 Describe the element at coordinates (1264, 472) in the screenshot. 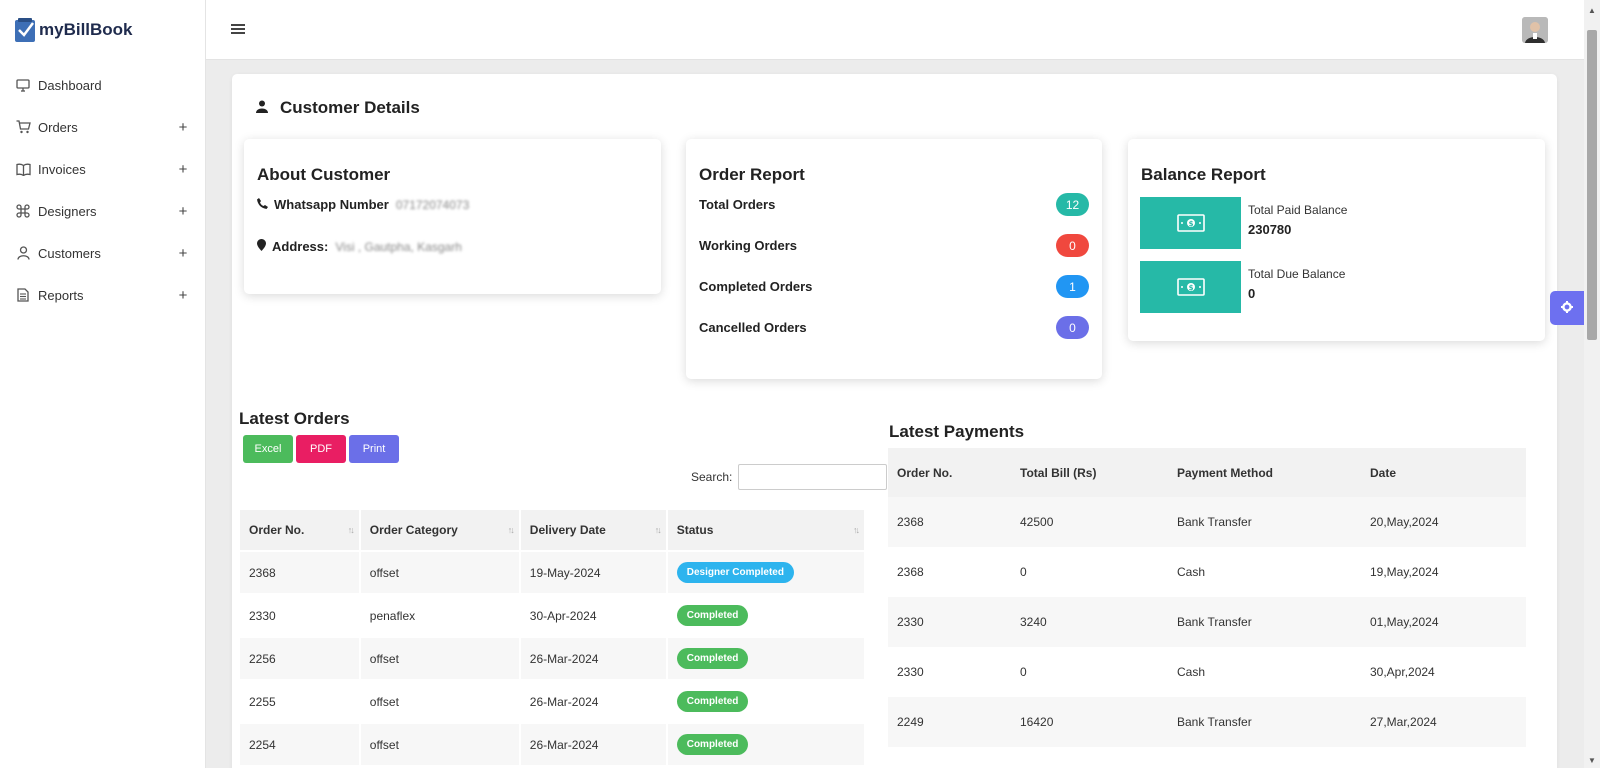

I see `column-header: Payment Method` at that location.